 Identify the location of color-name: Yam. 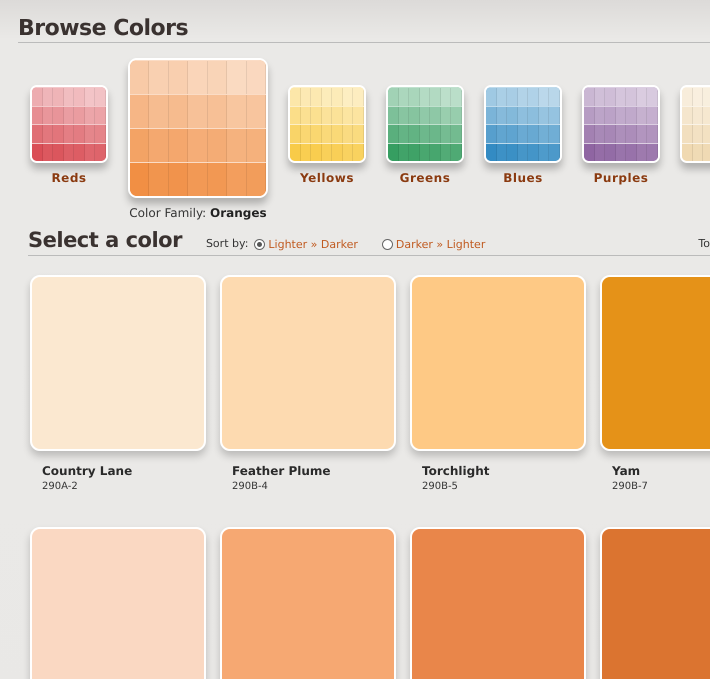
(627, 471).